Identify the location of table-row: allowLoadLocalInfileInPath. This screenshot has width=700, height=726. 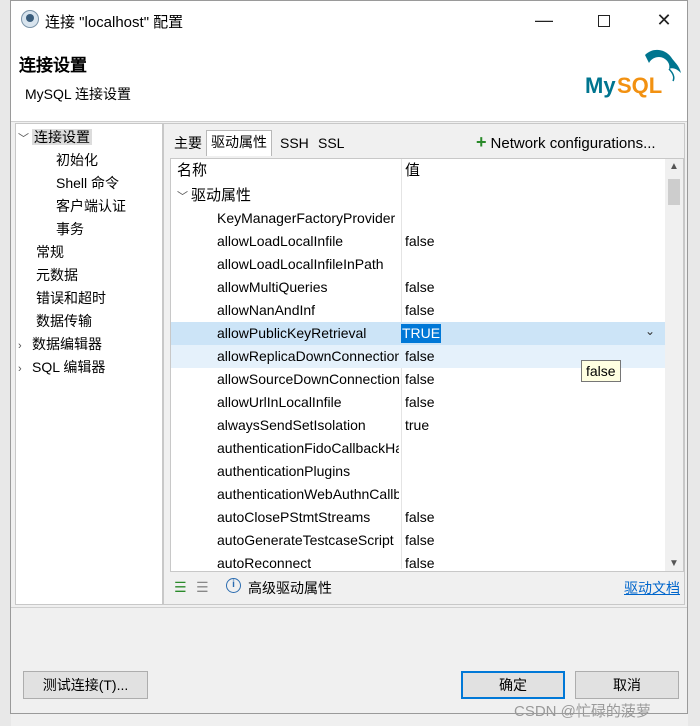
(418, 264).